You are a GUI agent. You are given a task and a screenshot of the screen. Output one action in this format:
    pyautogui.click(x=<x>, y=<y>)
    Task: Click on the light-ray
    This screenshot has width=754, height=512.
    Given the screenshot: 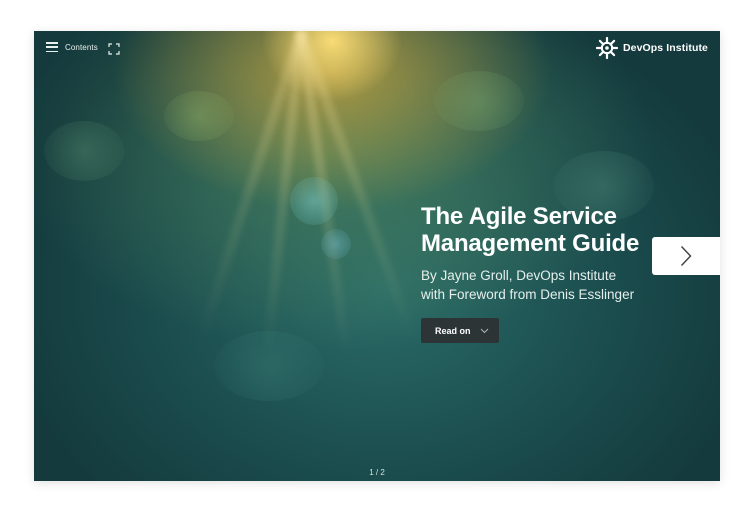 What is the action you would take?
    pyautogui.click(x=357, y=187)
    